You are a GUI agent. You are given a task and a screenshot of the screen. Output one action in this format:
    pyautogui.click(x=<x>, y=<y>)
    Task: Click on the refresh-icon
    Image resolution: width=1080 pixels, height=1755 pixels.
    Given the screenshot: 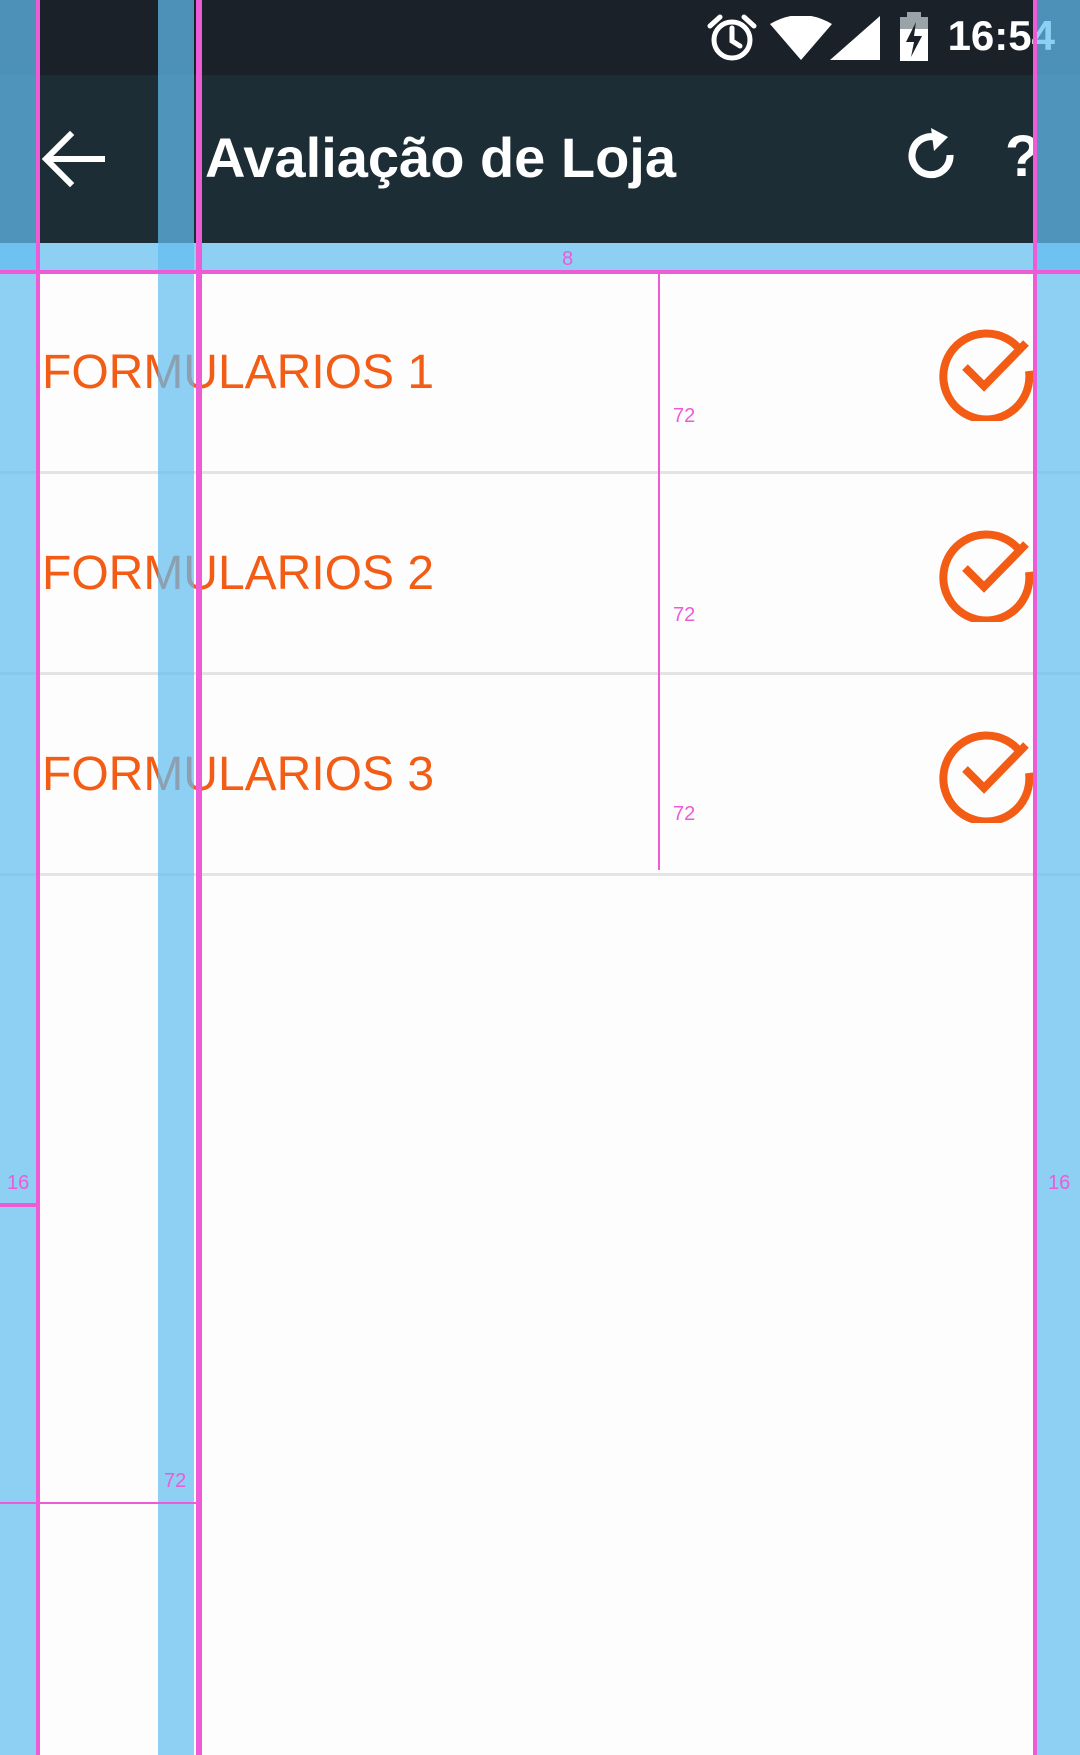 What is the action you would take?
    pyautogui.click(x=932, y=157)
    